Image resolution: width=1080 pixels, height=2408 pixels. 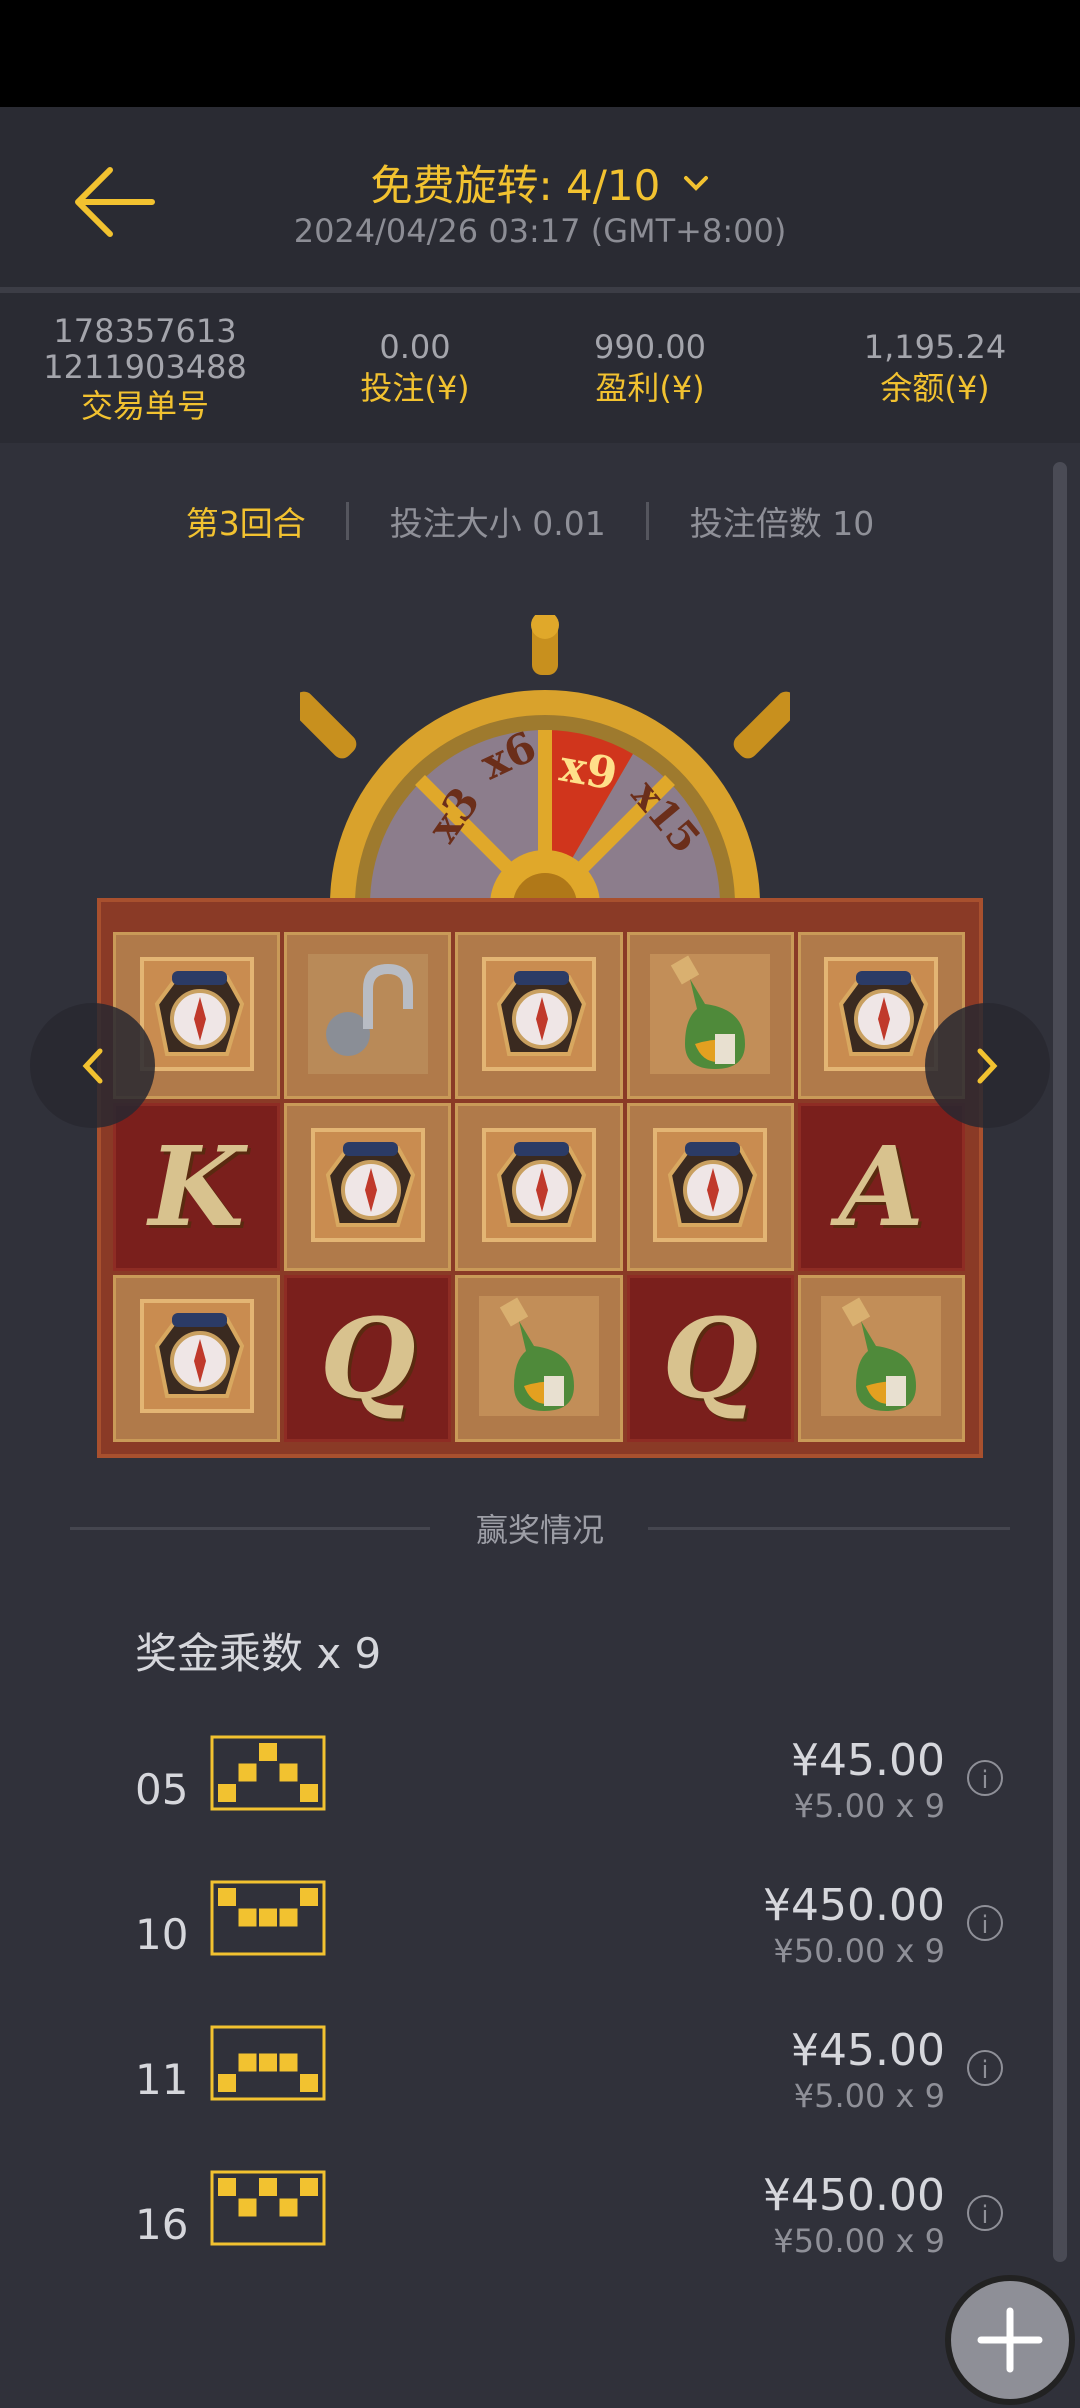 I want to click on order-number-line1: 178357613, so click(x=145, y=331).